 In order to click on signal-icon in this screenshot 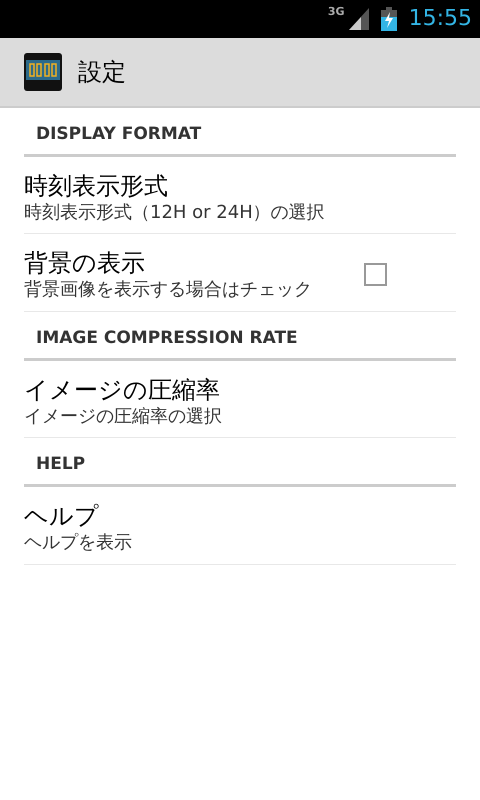, I will do `click(358, 19)`.